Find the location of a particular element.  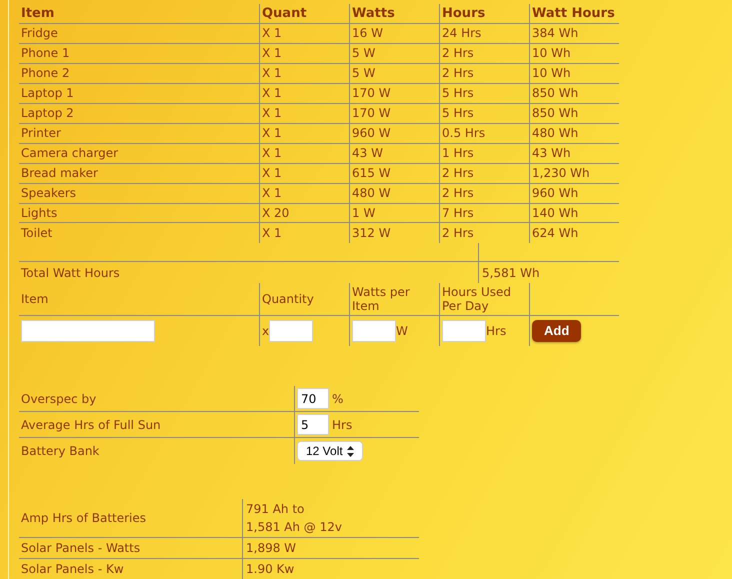

result-value: 791 Ah to 1,581 Ah @ 12v is located at coordinates (294, 518).